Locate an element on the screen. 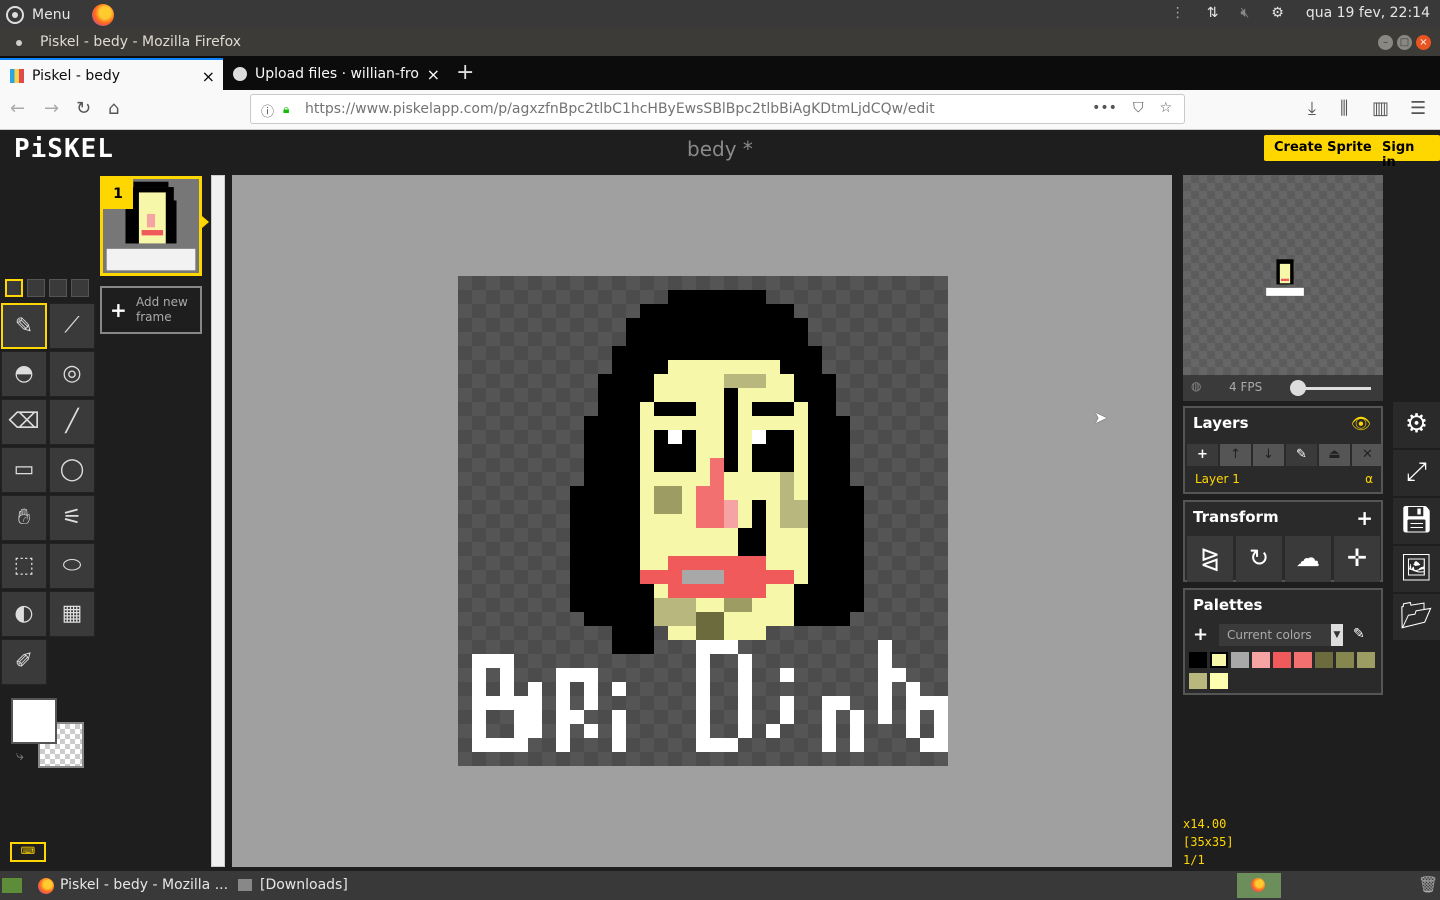  swap-colors-icon: ⤷ is located at coordinates (20, 756).